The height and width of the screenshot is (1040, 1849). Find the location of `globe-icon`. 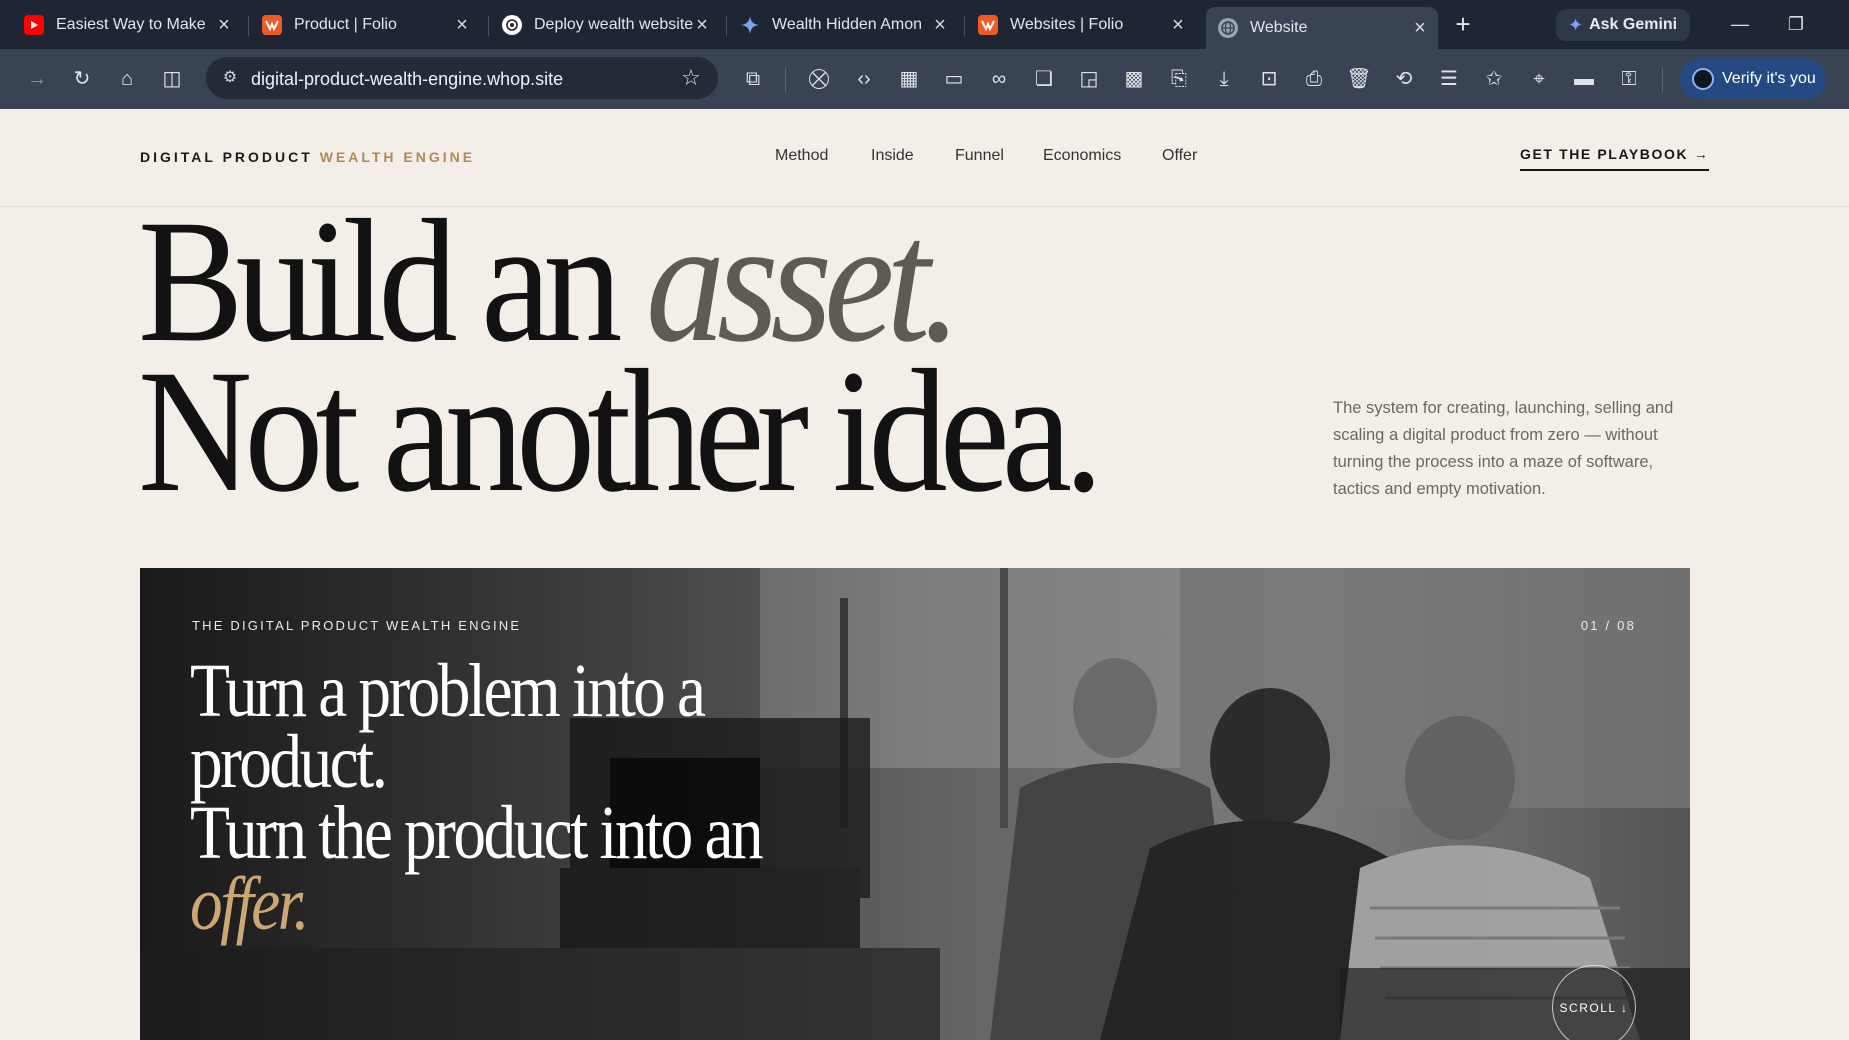

globe-icon is located at coordinates (1228, 28).